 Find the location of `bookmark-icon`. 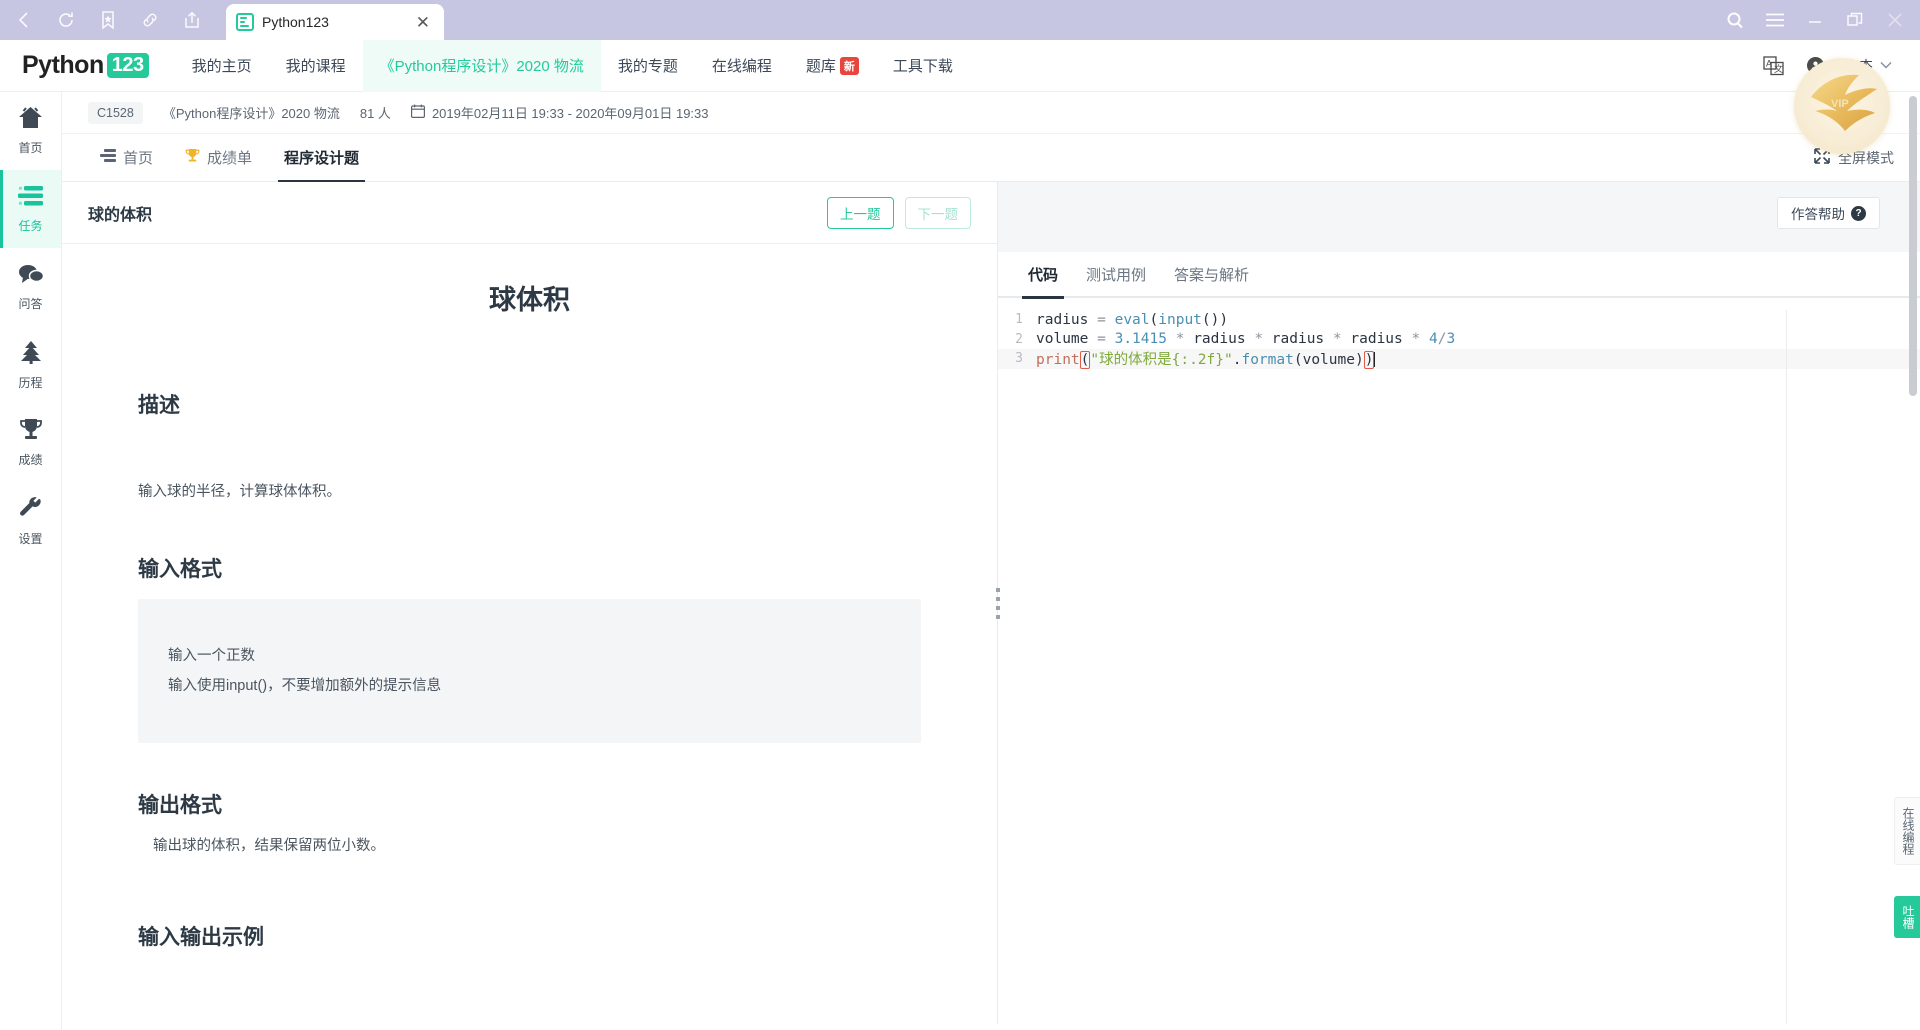

bookmark-icon is located at coordinates (108, 20).